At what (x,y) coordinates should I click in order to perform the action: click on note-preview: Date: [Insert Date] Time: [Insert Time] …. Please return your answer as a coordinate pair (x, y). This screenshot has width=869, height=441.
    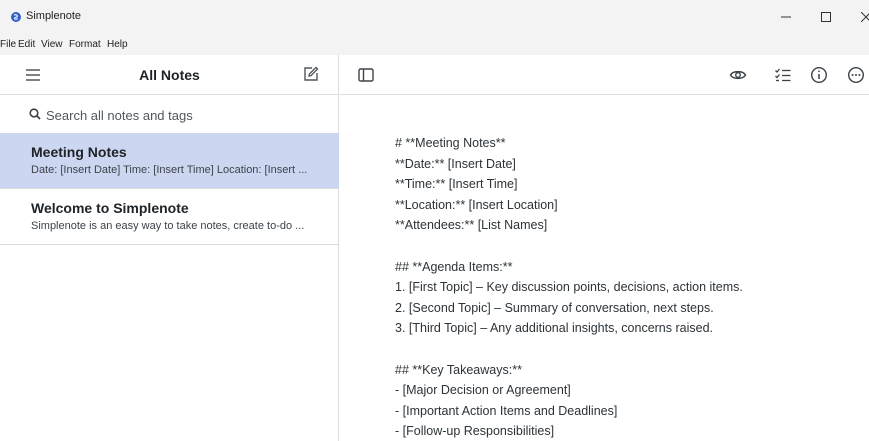
    Looking at the image, I should click on (169, 170).